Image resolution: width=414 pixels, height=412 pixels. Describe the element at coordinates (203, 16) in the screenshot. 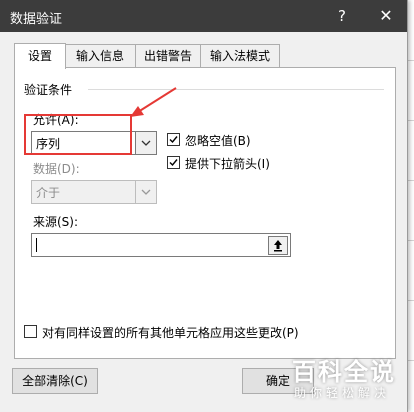

I see `dialog-titlebar: 数据验证 ? ✕` at that location.